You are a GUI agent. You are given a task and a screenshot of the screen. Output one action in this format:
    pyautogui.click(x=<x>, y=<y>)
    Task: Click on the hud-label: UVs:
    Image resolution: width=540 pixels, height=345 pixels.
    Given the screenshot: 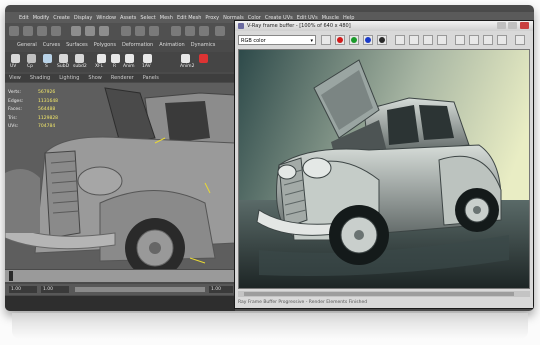 What is the action you would take?
    pyautogui.click(x=13, y=126)
    